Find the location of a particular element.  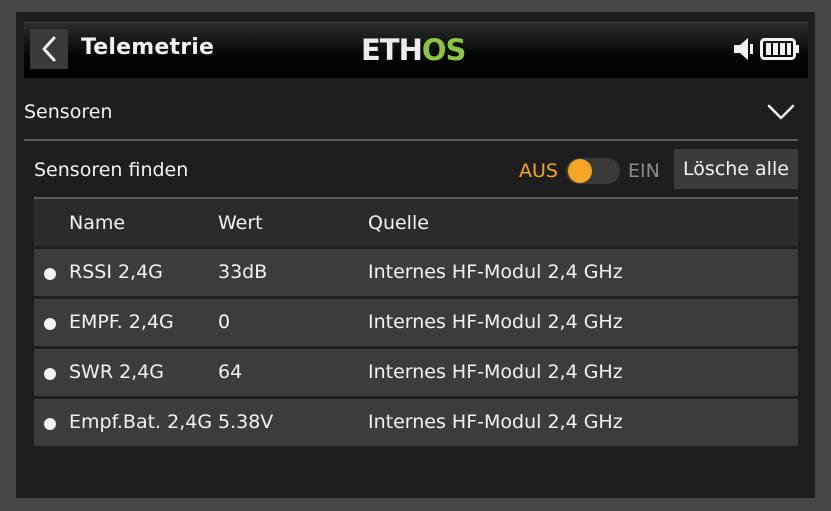

find-sensors-toggle-group: AUS EIN is located at coordinates (589, 171).